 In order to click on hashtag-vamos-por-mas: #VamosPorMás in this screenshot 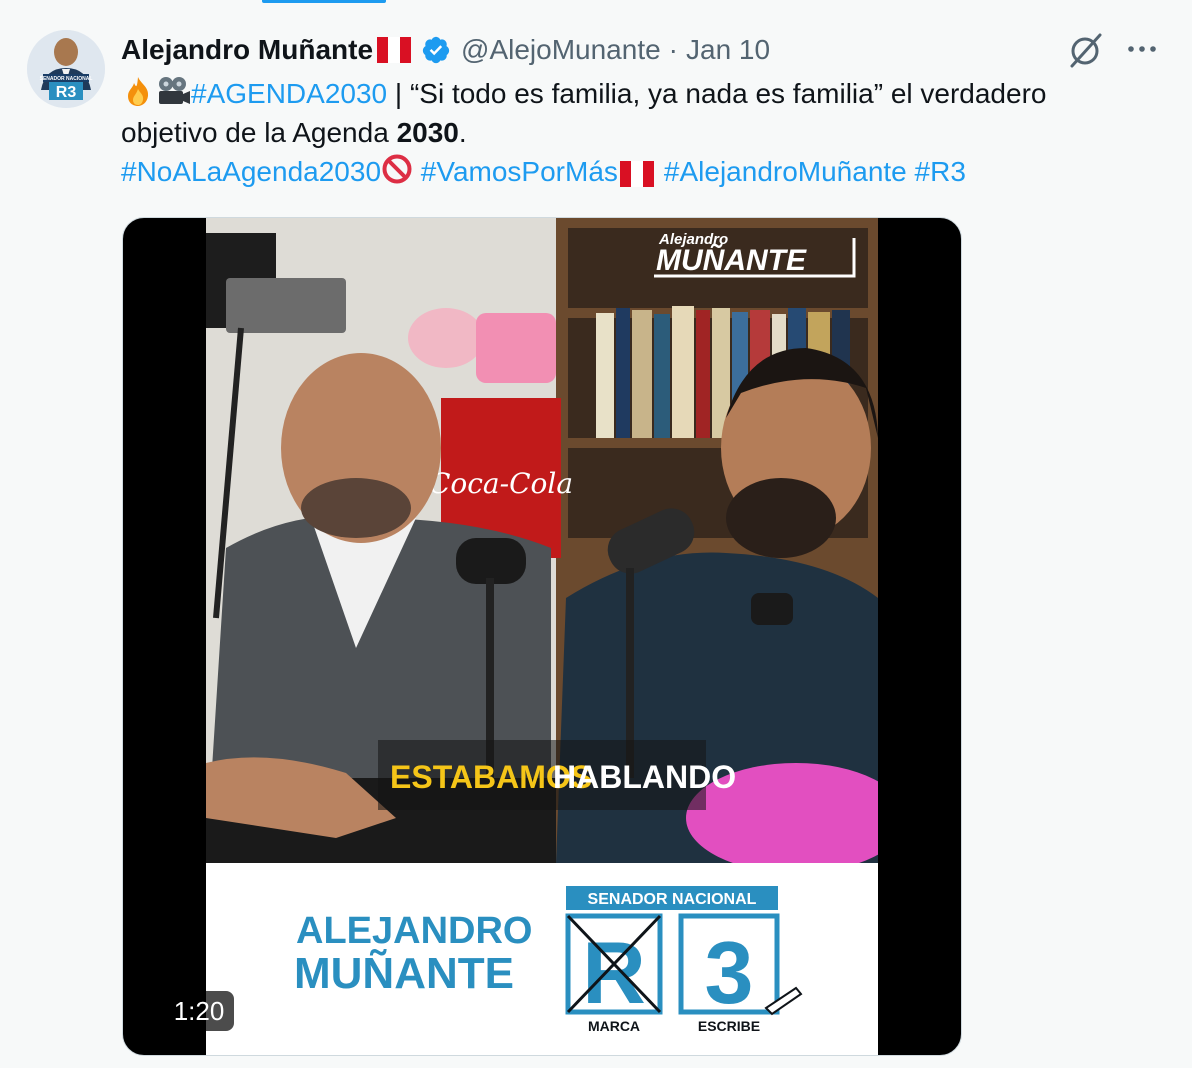, I will do `click(519, 171)`.